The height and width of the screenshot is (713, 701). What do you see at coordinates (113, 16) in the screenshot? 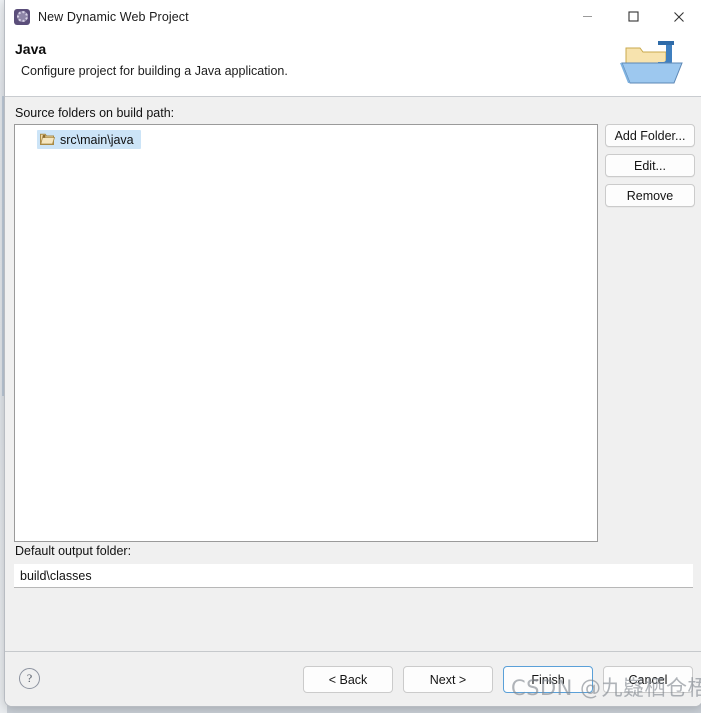
I see `window-title: New Dynamic Web Project` at bounding box center [113, 16].